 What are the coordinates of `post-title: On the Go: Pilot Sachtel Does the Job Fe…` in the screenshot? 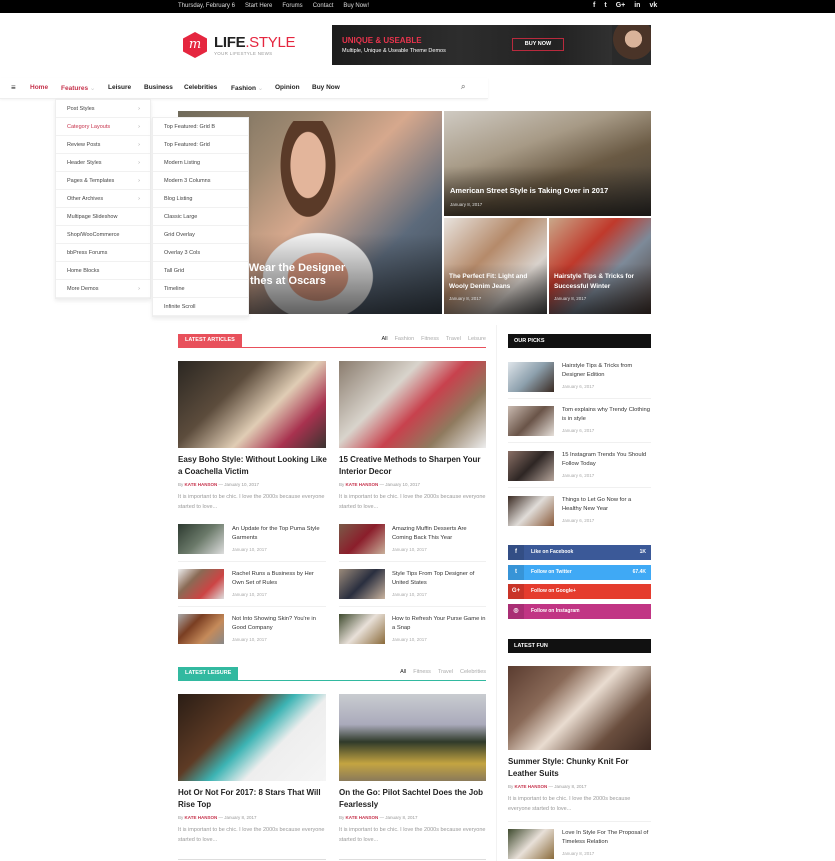 It's located at (414, 798).